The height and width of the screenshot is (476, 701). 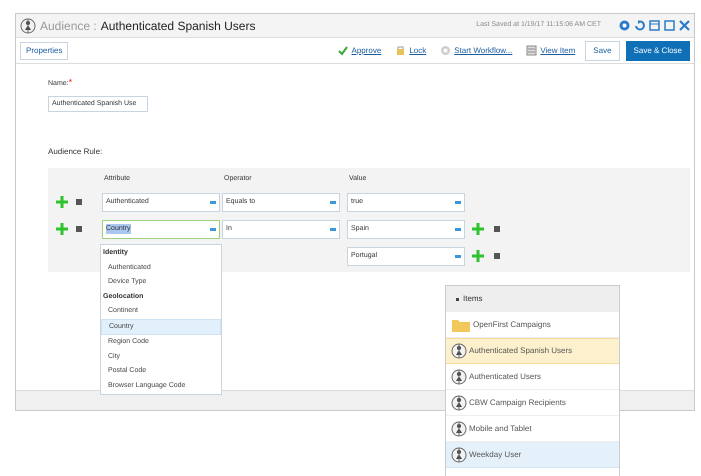 What do you see at coordinates (532, 351) in the screenshot?
I see `tree-item: Authenticated Spanish Users` at bounding box center [532, 351].